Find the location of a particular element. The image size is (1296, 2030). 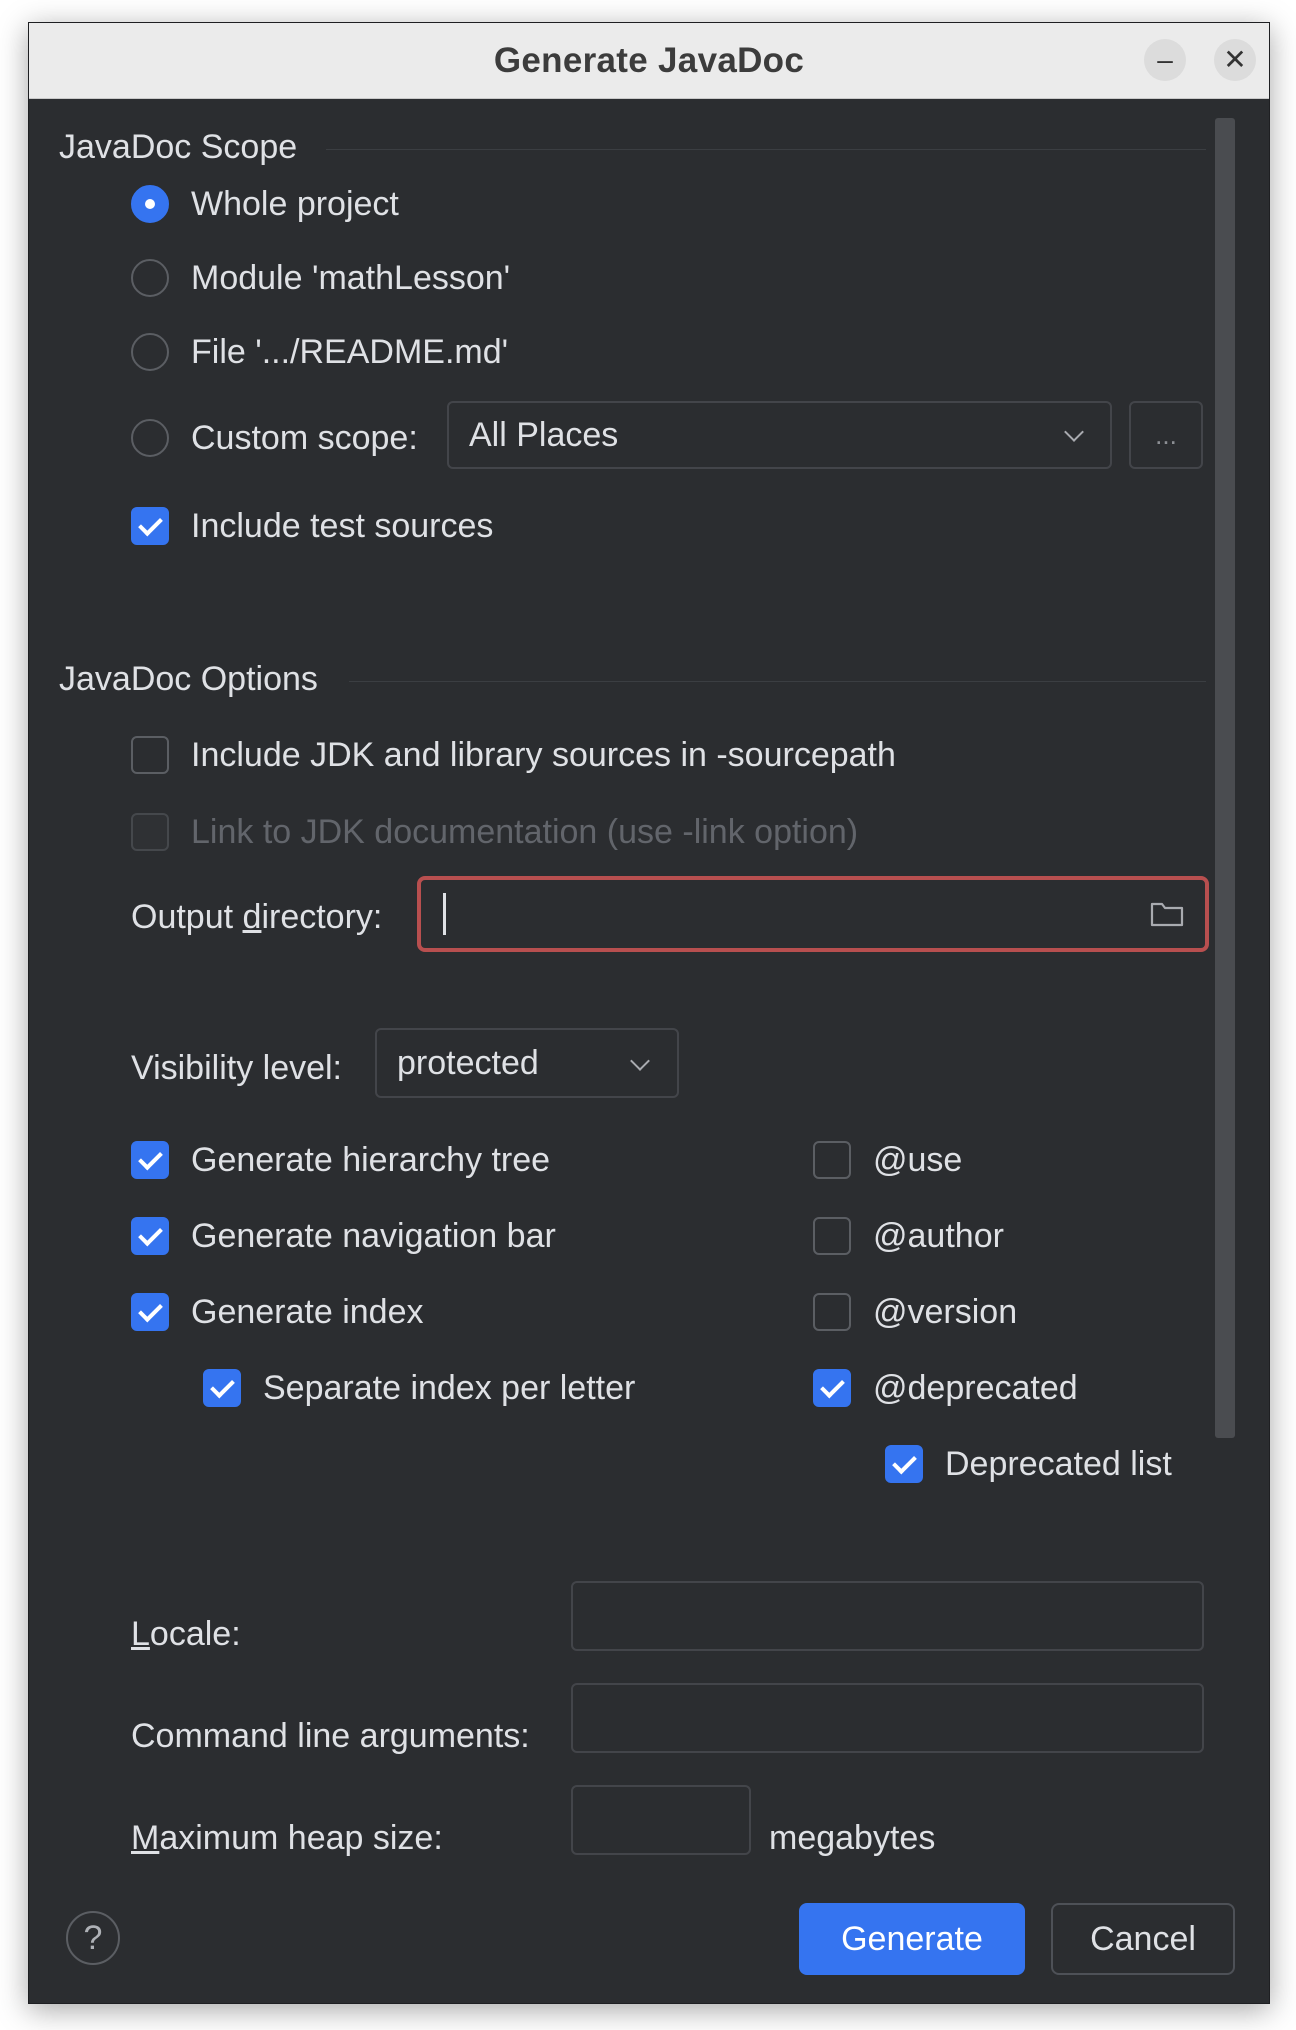

visibility-level-value: protected is located at coordinates (468, 1063).